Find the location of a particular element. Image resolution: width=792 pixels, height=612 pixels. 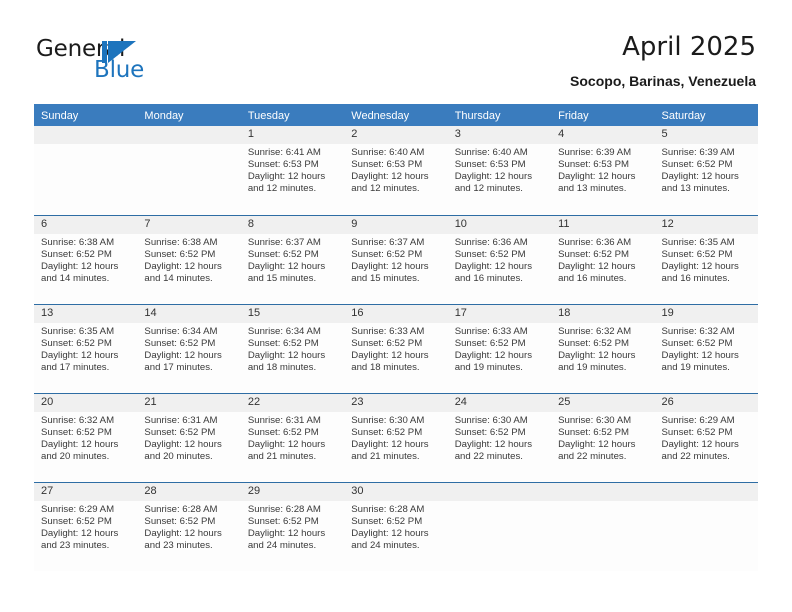

daylight-text-line2: and 20 minutes. is located at coordinates (178, 457).